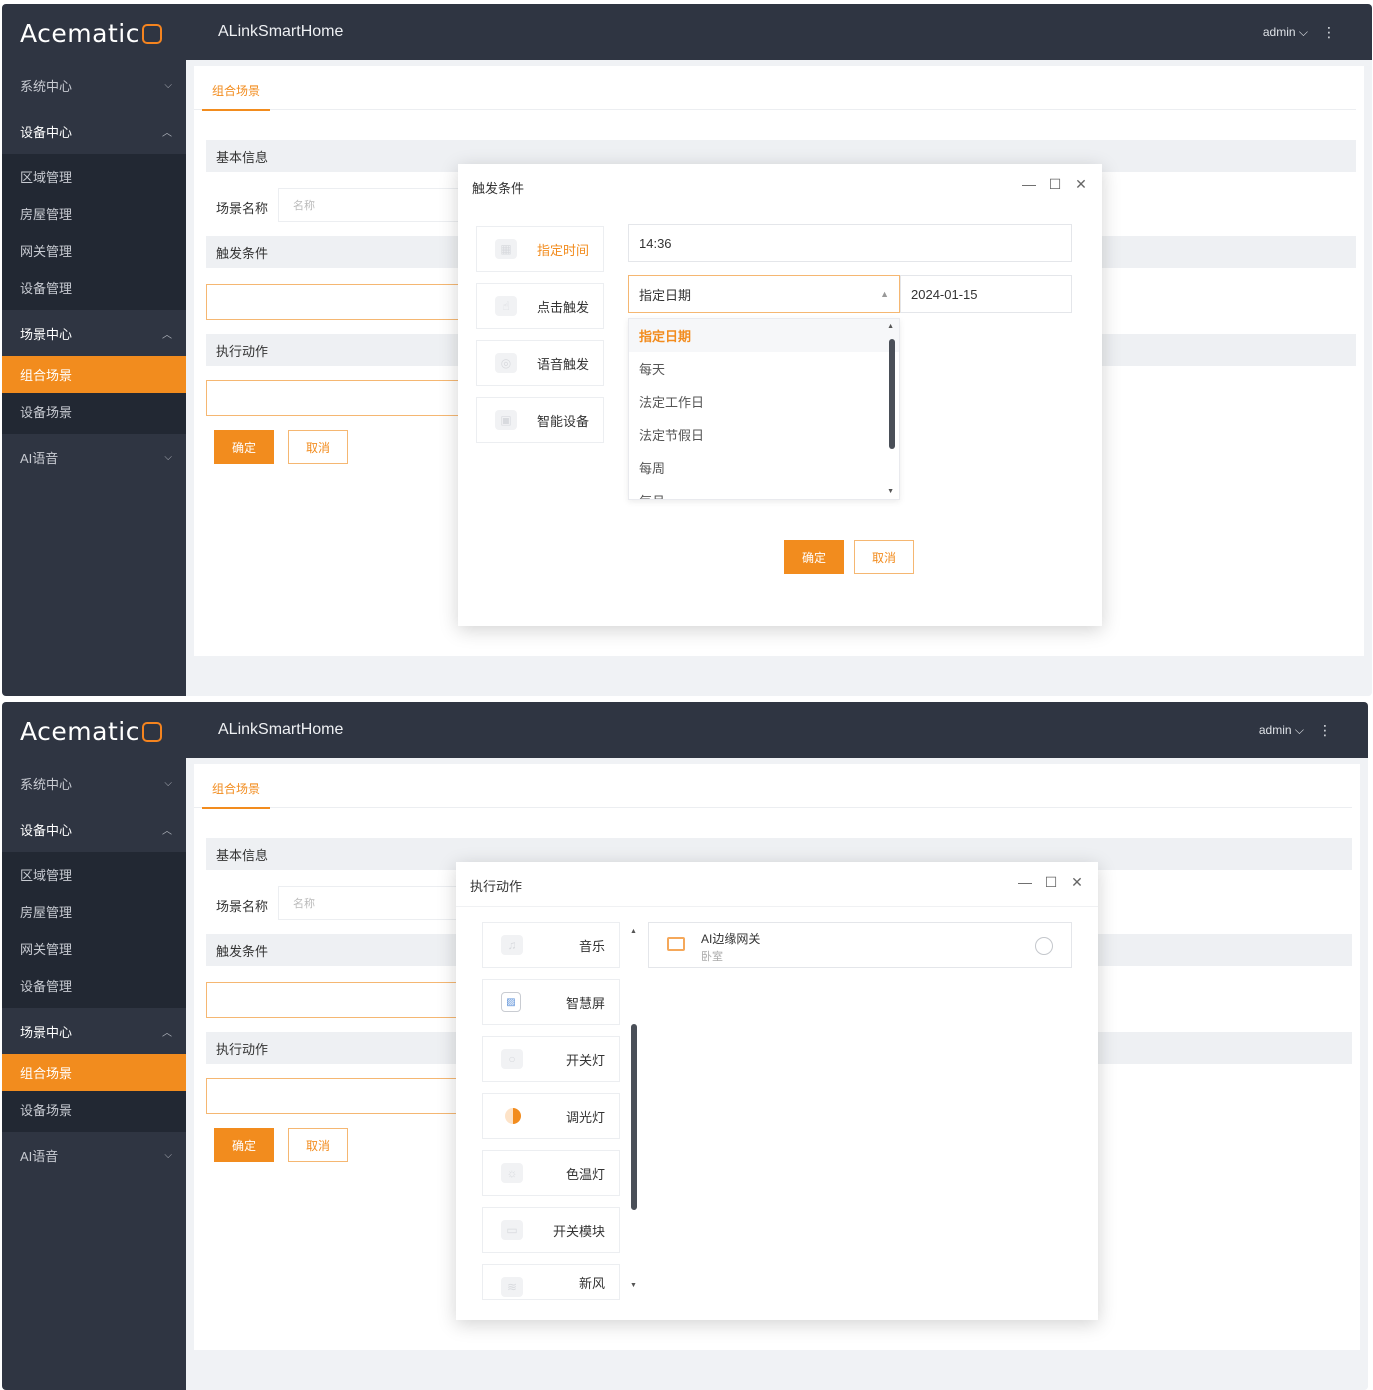 The height and width of the screenshot is (1390, 1373). I want to click on trigger-type-voice: ◎ 语音触发, so click(540, 363).